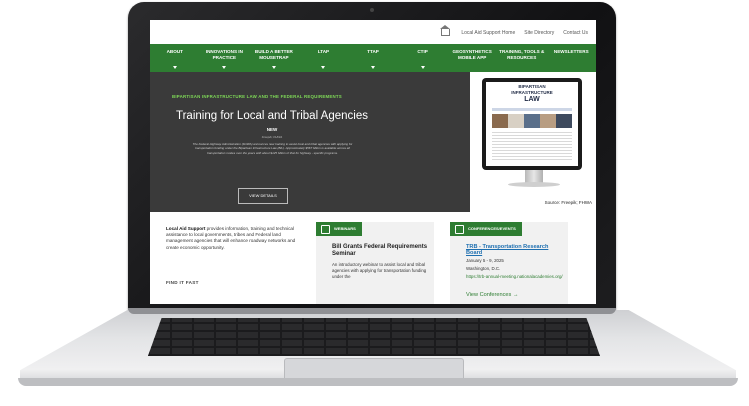  I want to click on new-badge: NEW, so click(272, 129).